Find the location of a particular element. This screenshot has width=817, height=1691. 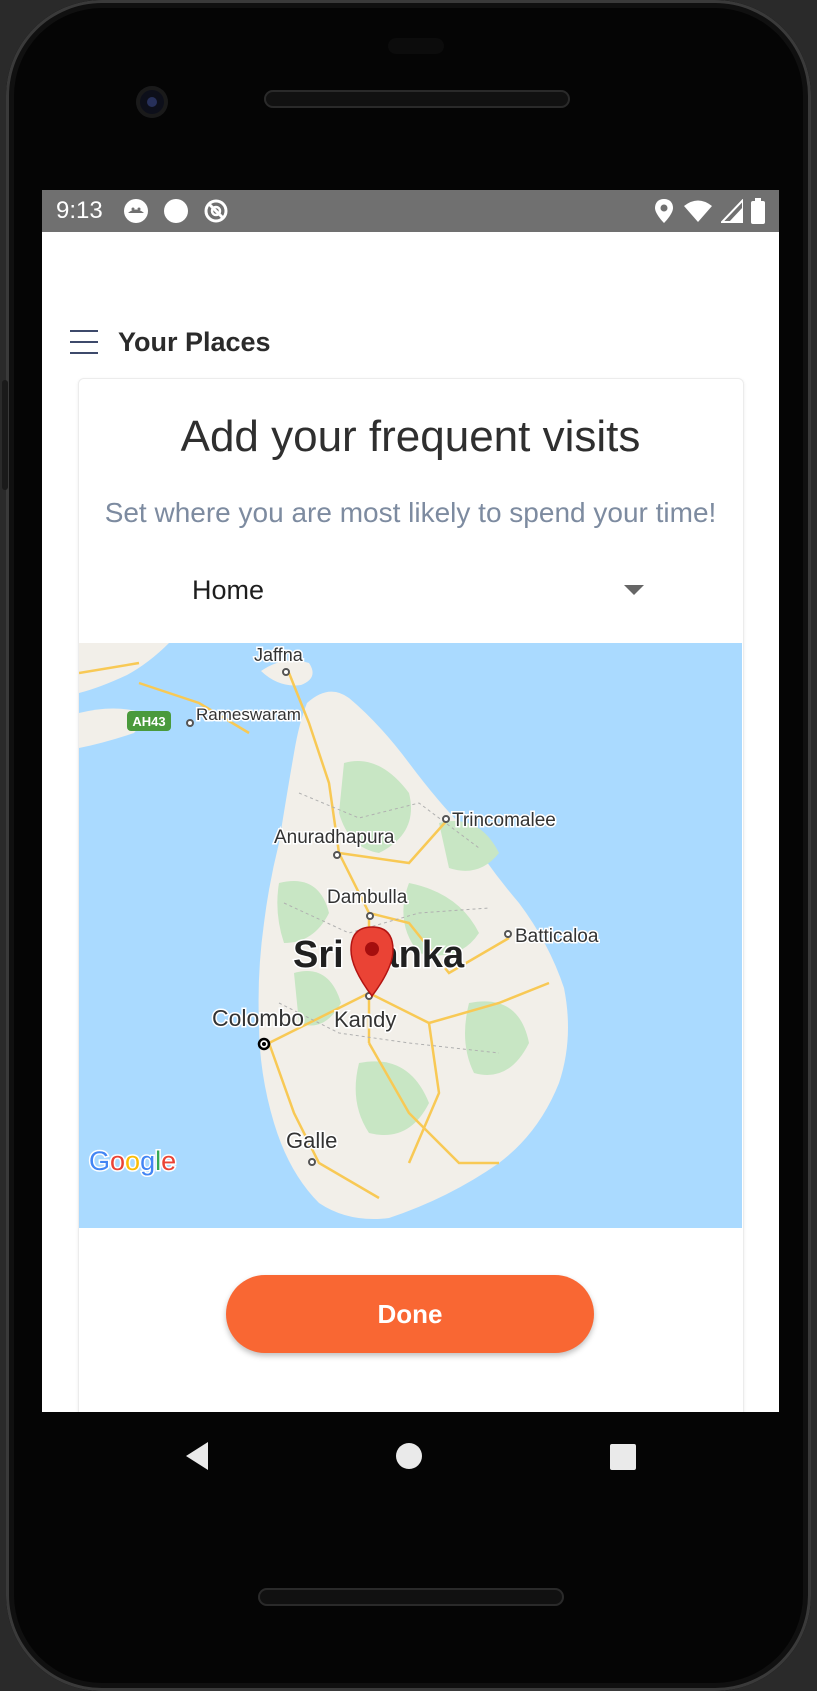

chevron-down-icon is located at coordinates (634, 590).